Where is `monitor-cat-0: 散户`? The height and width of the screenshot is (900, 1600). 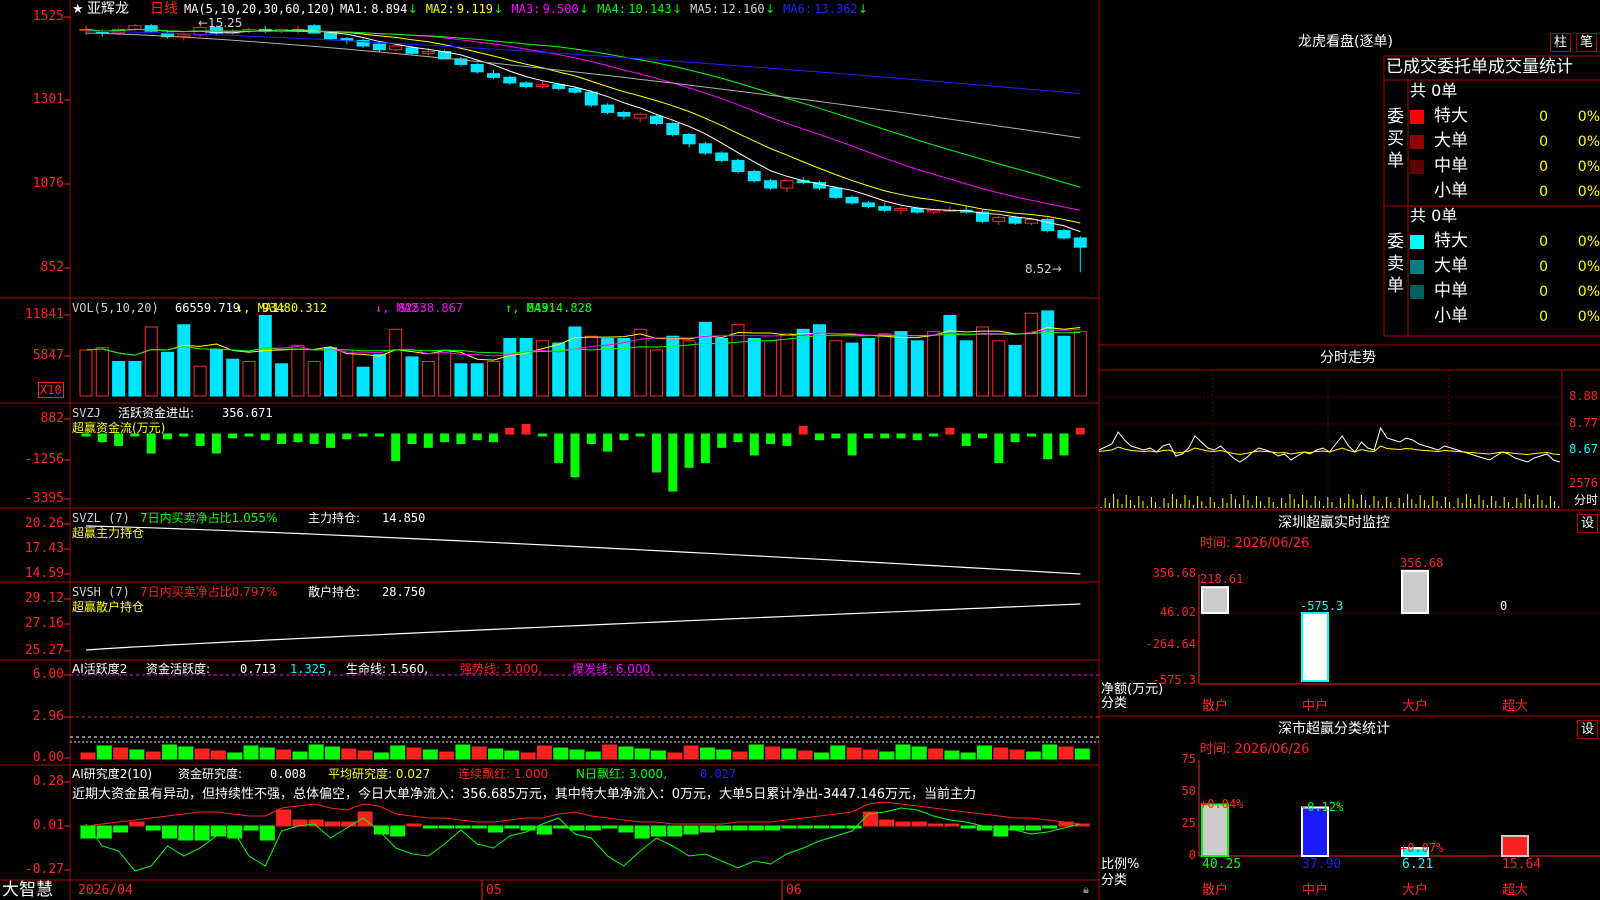
monitor-cat-0: 散户 is located at coordinates (1215, 706).